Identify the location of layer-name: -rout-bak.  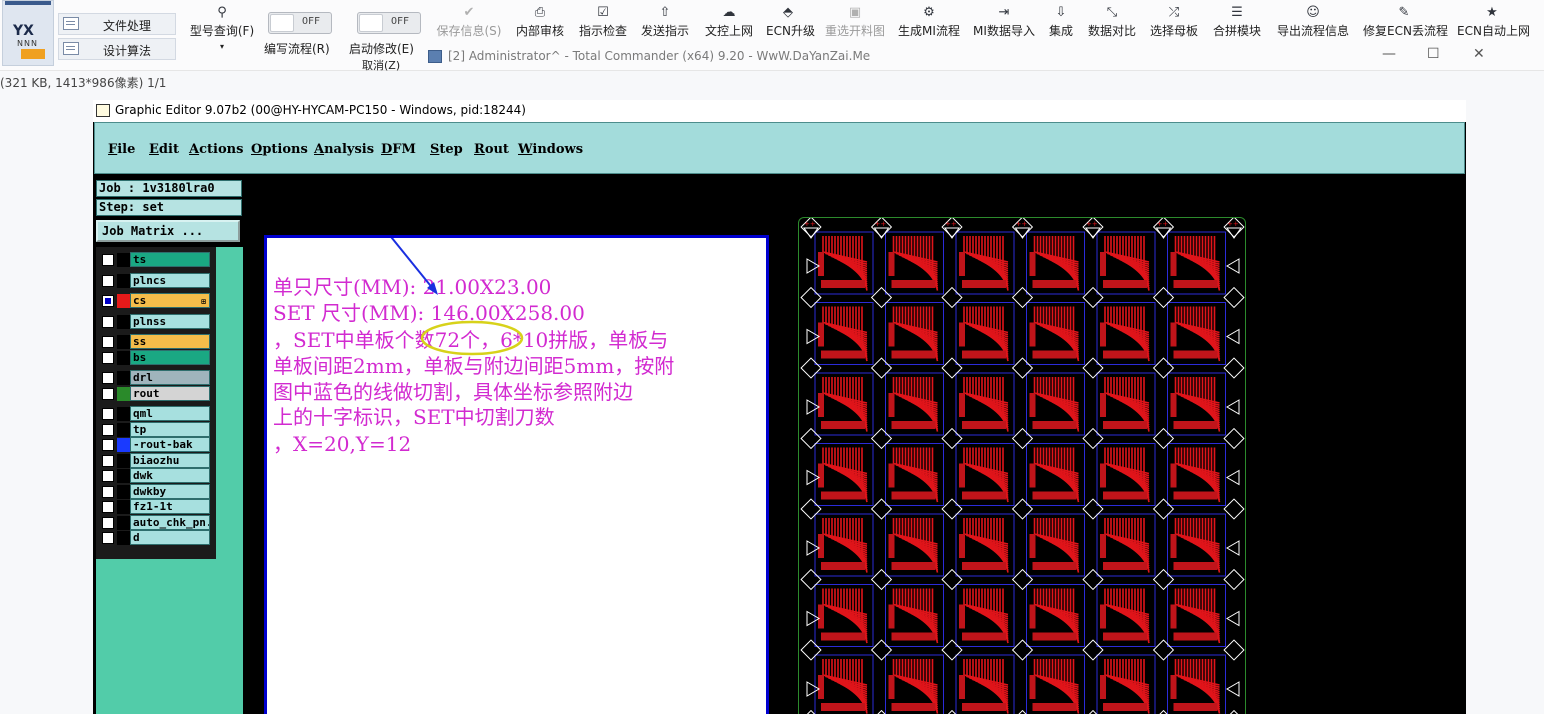
(170, 444).